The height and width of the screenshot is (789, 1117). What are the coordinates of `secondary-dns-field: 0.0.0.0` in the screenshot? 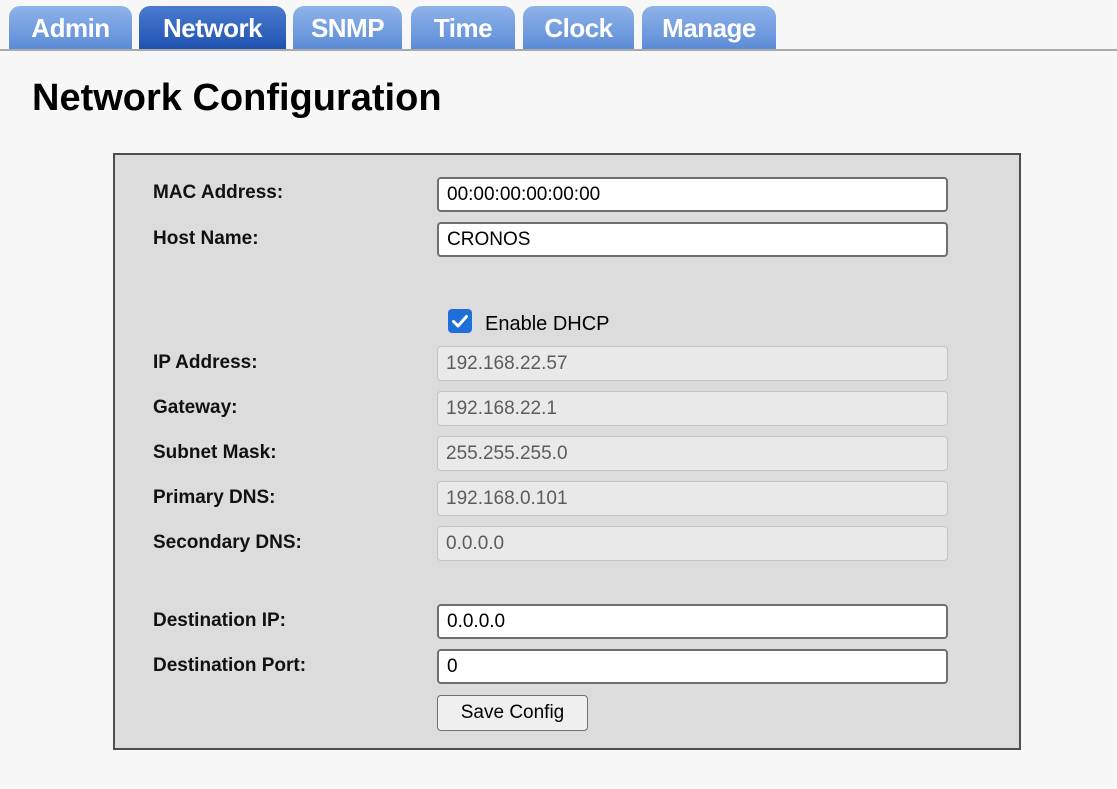 It's located at (692, 543).